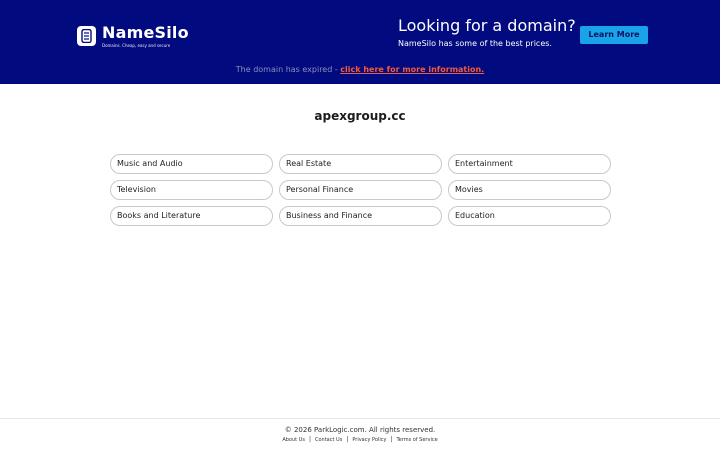 This screenshot has width=720, height=450. What do you see at coordinates (360, 116) in the screenshot?
I see `domain-title: apexgroup.cc` at bounding box center [360, 116].